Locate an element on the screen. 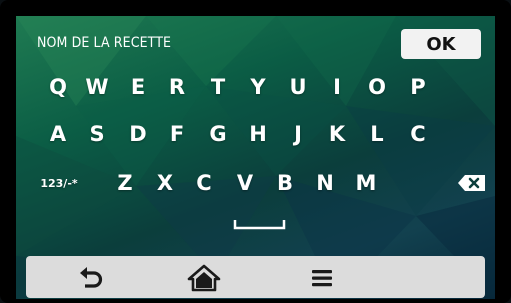  menu-icon is located at coordinates (322, 278).